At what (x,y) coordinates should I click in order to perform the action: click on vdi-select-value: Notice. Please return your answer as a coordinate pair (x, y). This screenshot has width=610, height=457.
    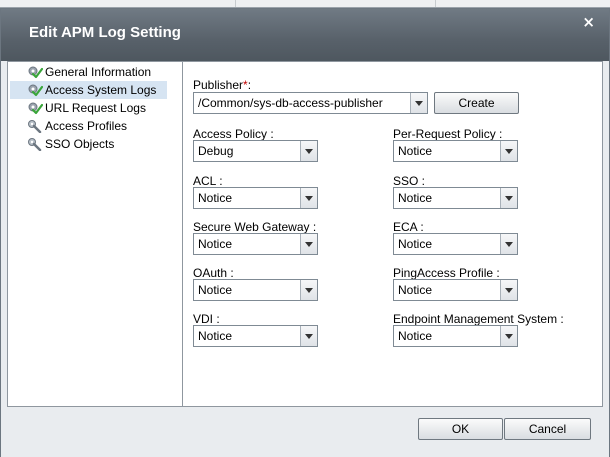
    Looking at the image, I should click on (215, 336).